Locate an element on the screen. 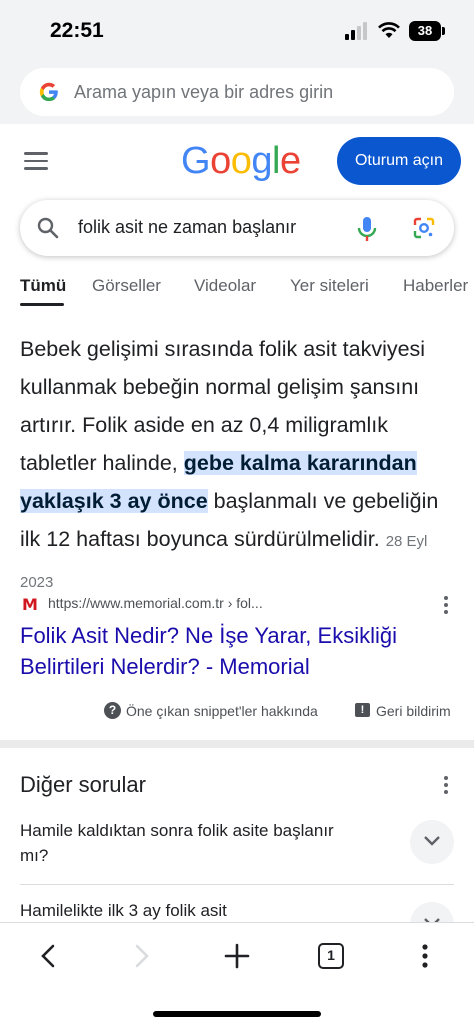 Image resolution: width=474 pixels, height=1024 pixels. microphone-icon is located at coordinates (367, 229).